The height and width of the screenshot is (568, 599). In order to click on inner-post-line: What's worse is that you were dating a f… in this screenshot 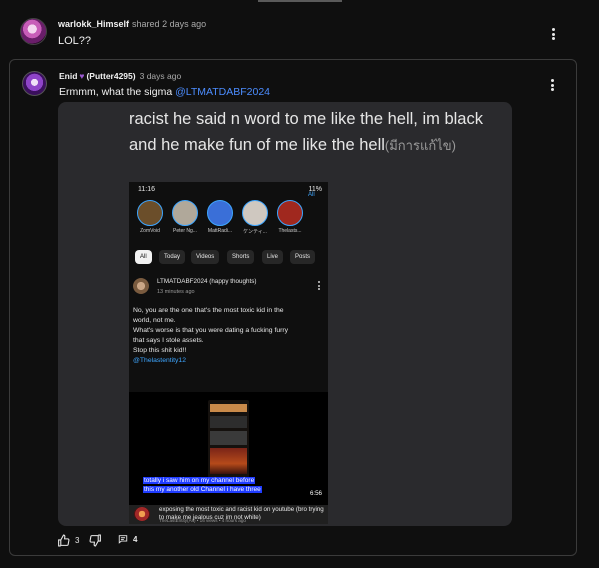, I will do `click(211, 330)`.